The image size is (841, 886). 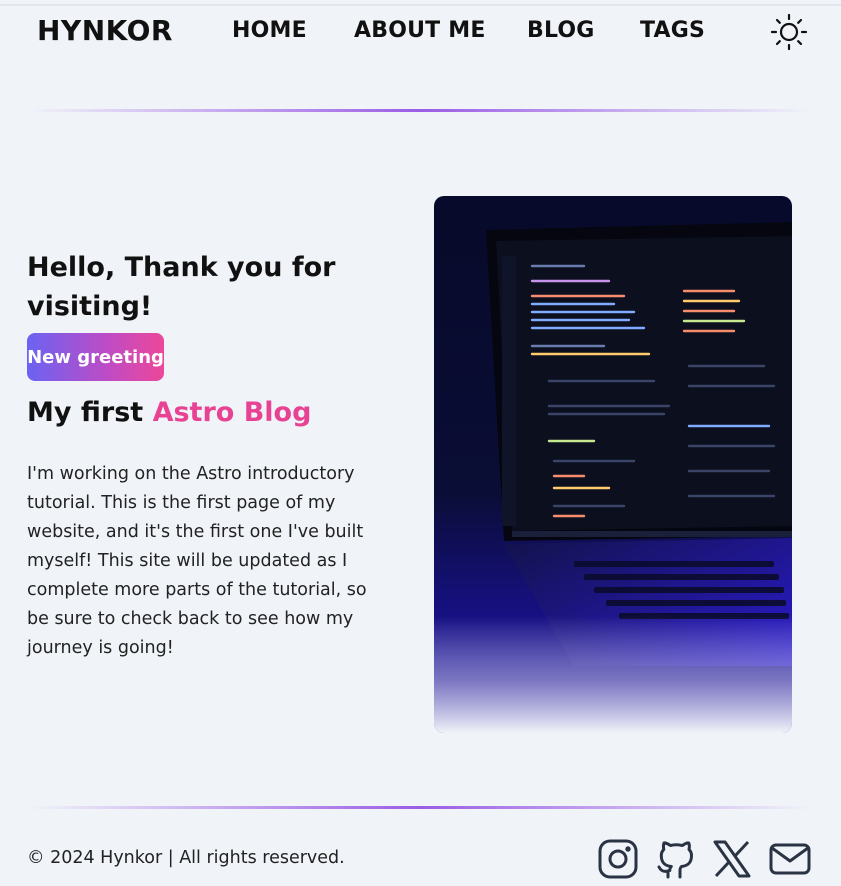 I want to click on blog-subtitle: My first Astro Blog, so click(x=169, y=412).